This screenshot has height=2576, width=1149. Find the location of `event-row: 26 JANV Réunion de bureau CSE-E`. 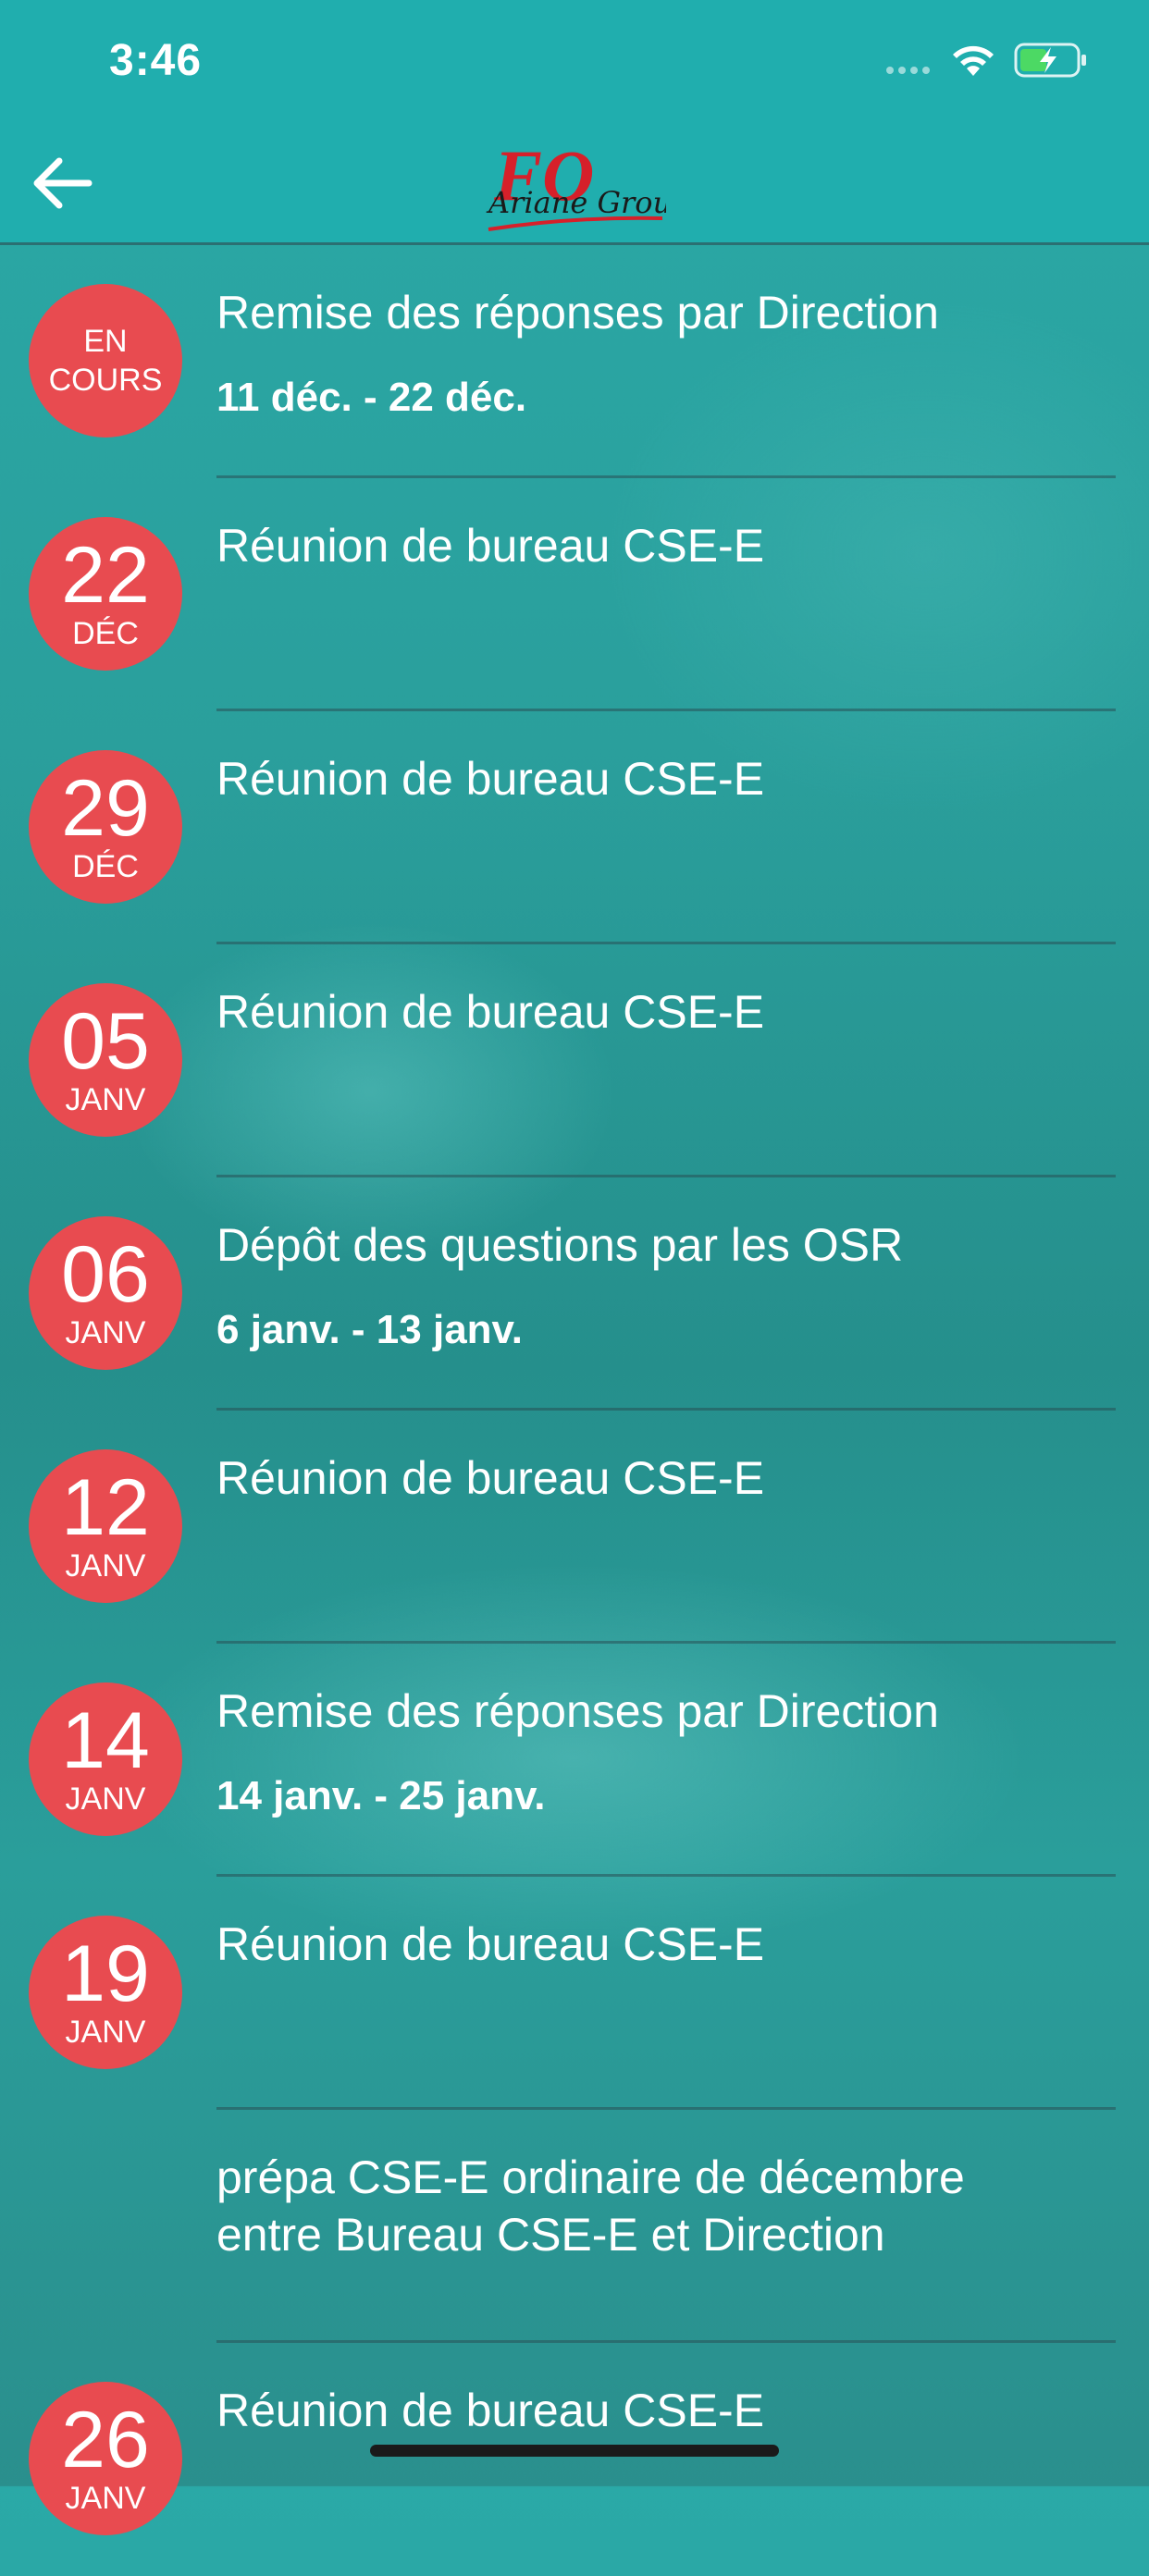

event-row: 26 JANV Réunion de bureau CSE-E is located at coordinates (574, 2459).